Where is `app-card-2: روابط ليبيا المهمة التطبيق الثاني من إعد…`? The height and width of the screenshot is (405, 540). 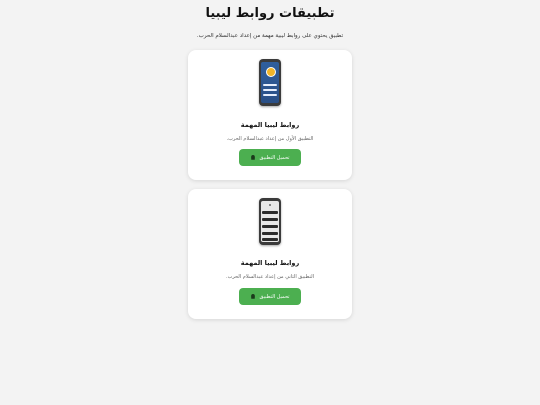
app-card-2: روابط ليبيا المهمة التطبيق الثاني من إعد… is located at coordinates (270, 254).